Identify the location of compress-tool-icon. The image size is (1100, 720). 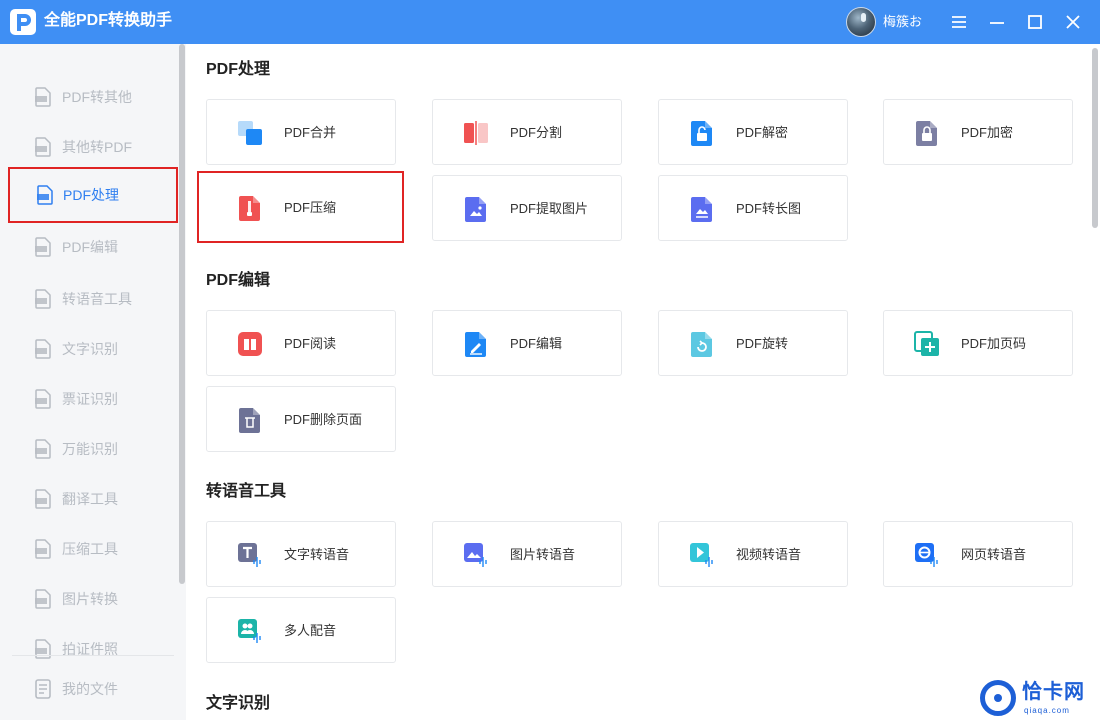
(43, 549).